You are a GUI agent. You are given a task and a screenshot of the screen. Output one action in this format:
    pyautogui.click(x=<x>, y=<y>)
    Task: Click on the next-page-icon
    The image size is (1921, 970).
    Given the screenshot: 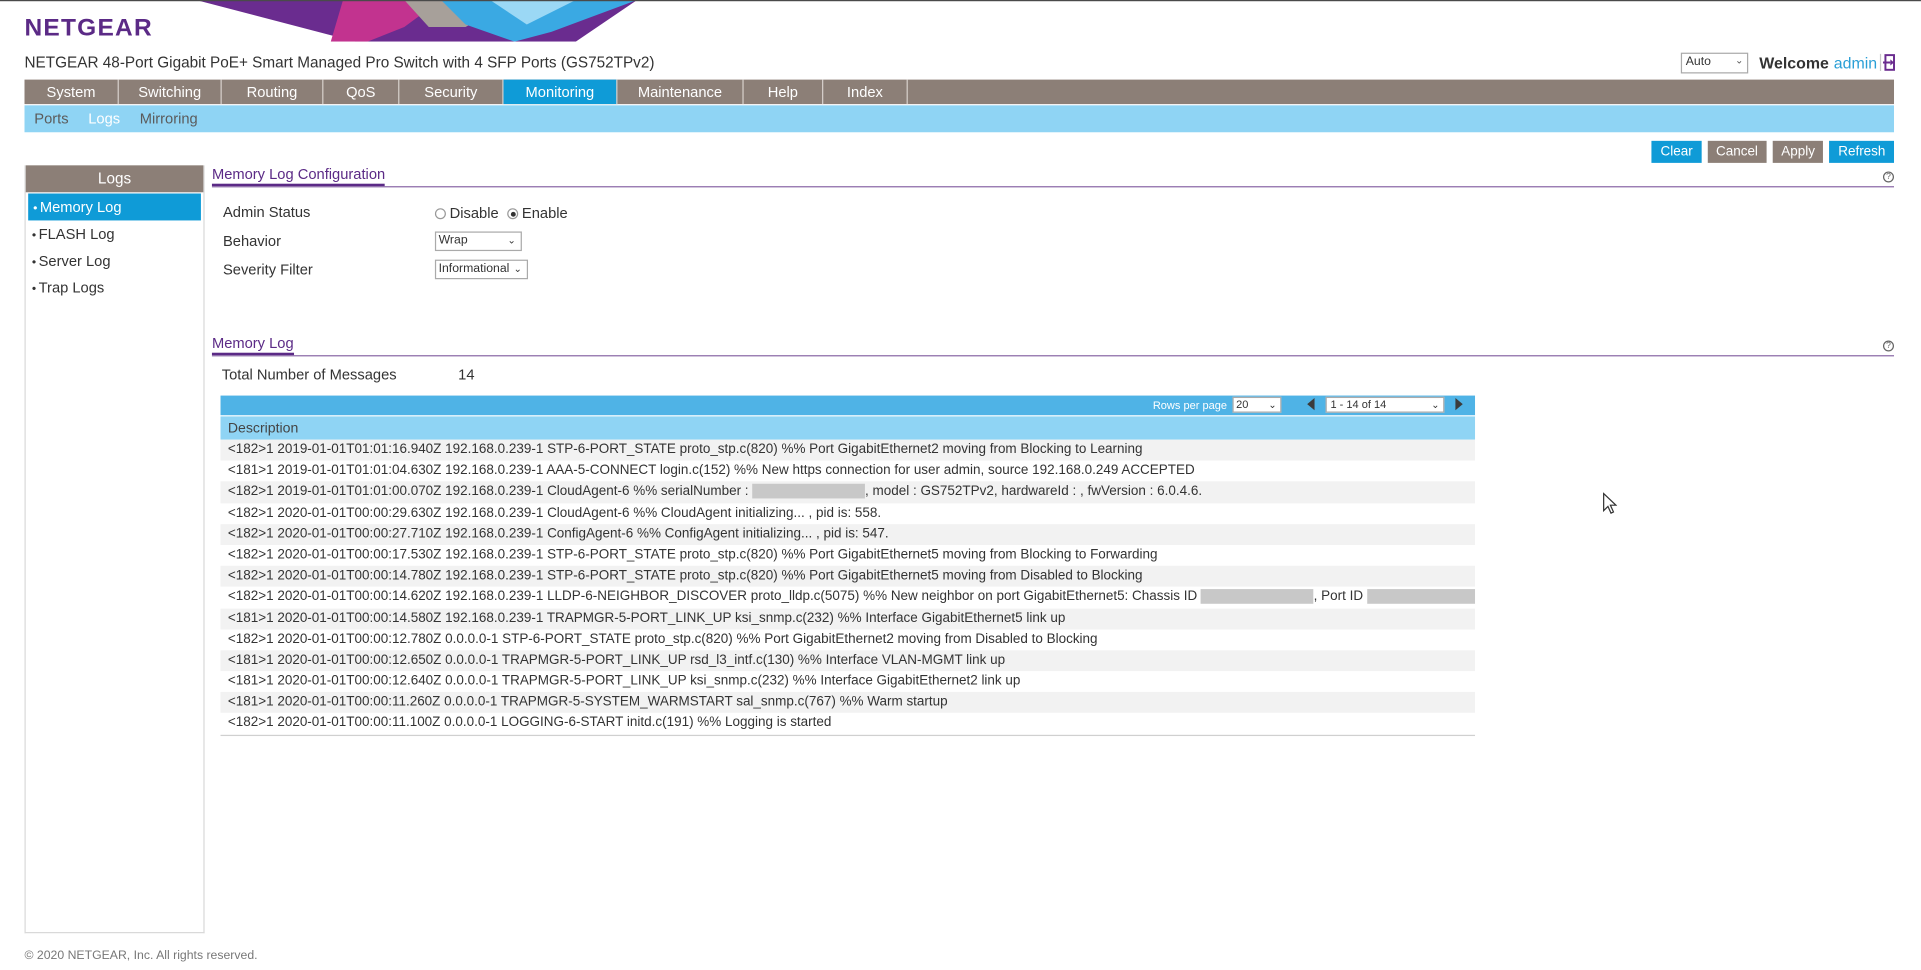 What is the action you would take?
    pyautogui.click(x=1459, y=404)
    